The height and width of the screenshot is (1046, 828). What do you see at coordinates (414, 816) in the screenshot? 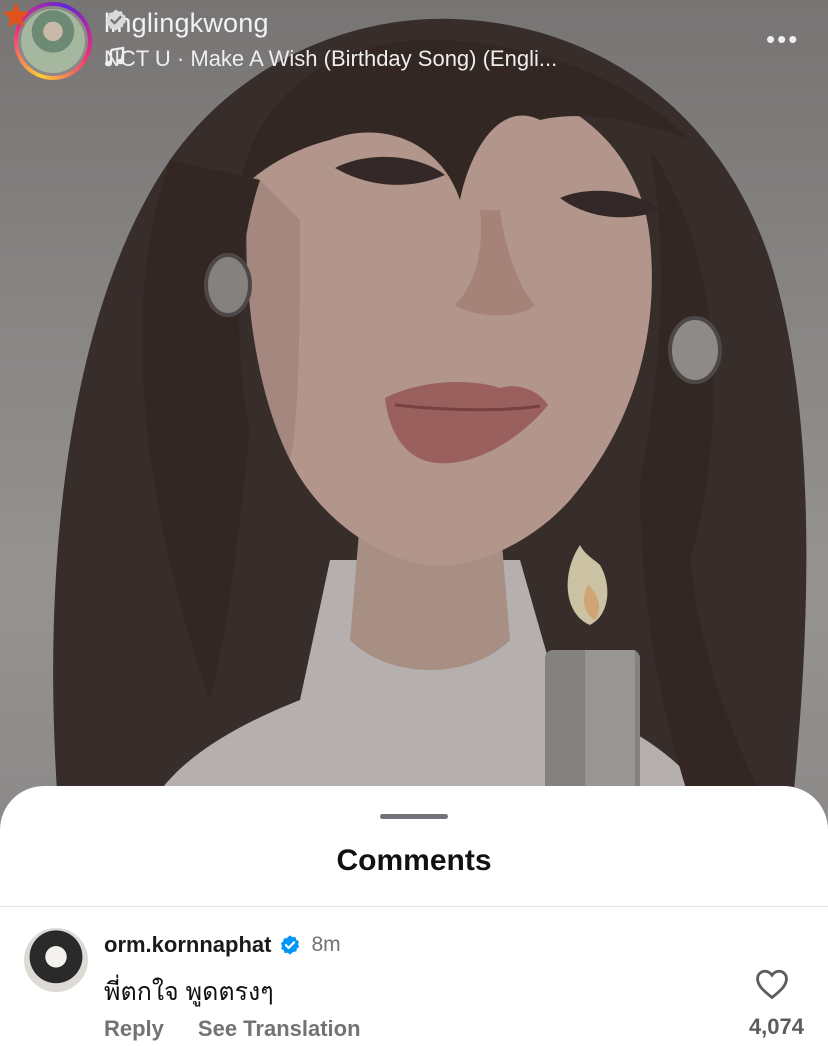
I see `sheet-grabber` at bounding box center [414, 816].